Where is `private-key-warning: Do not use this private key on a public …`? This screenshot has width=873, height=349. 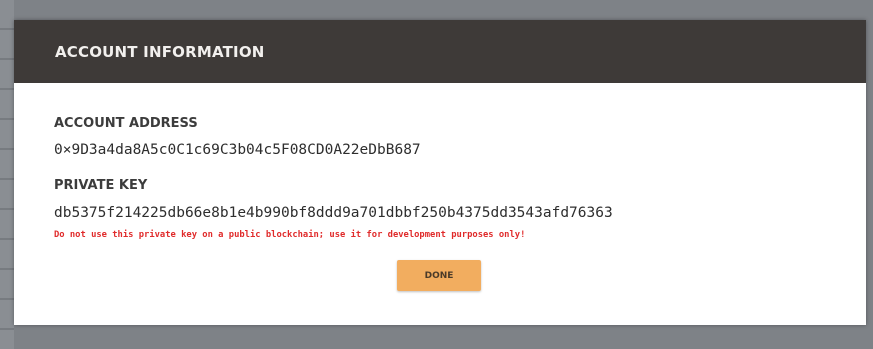 private-key-warning: Do not use this private key on a public … is located at coordinates (290, 235).